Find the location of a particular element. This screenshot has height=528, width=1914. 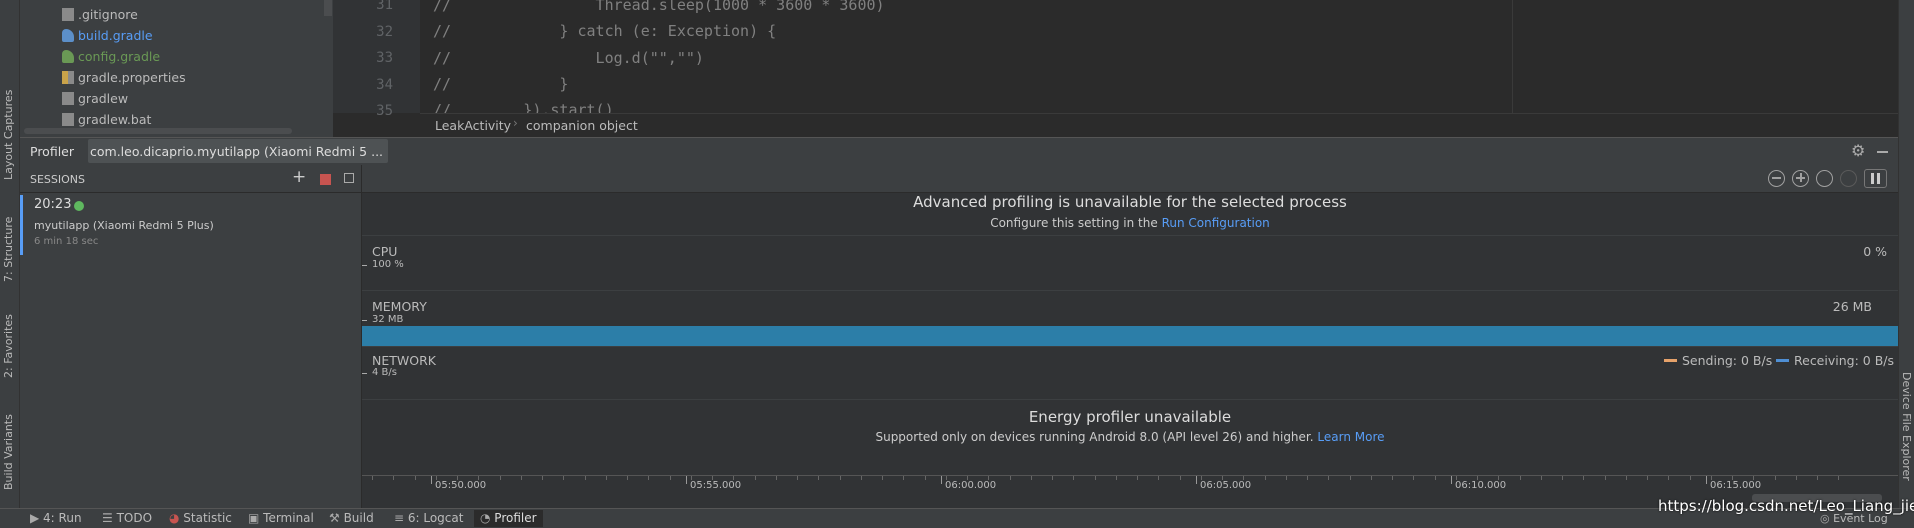

memory-monitor: MEMORY 32 MB 26 MB is located at coordinates (1130, 318).